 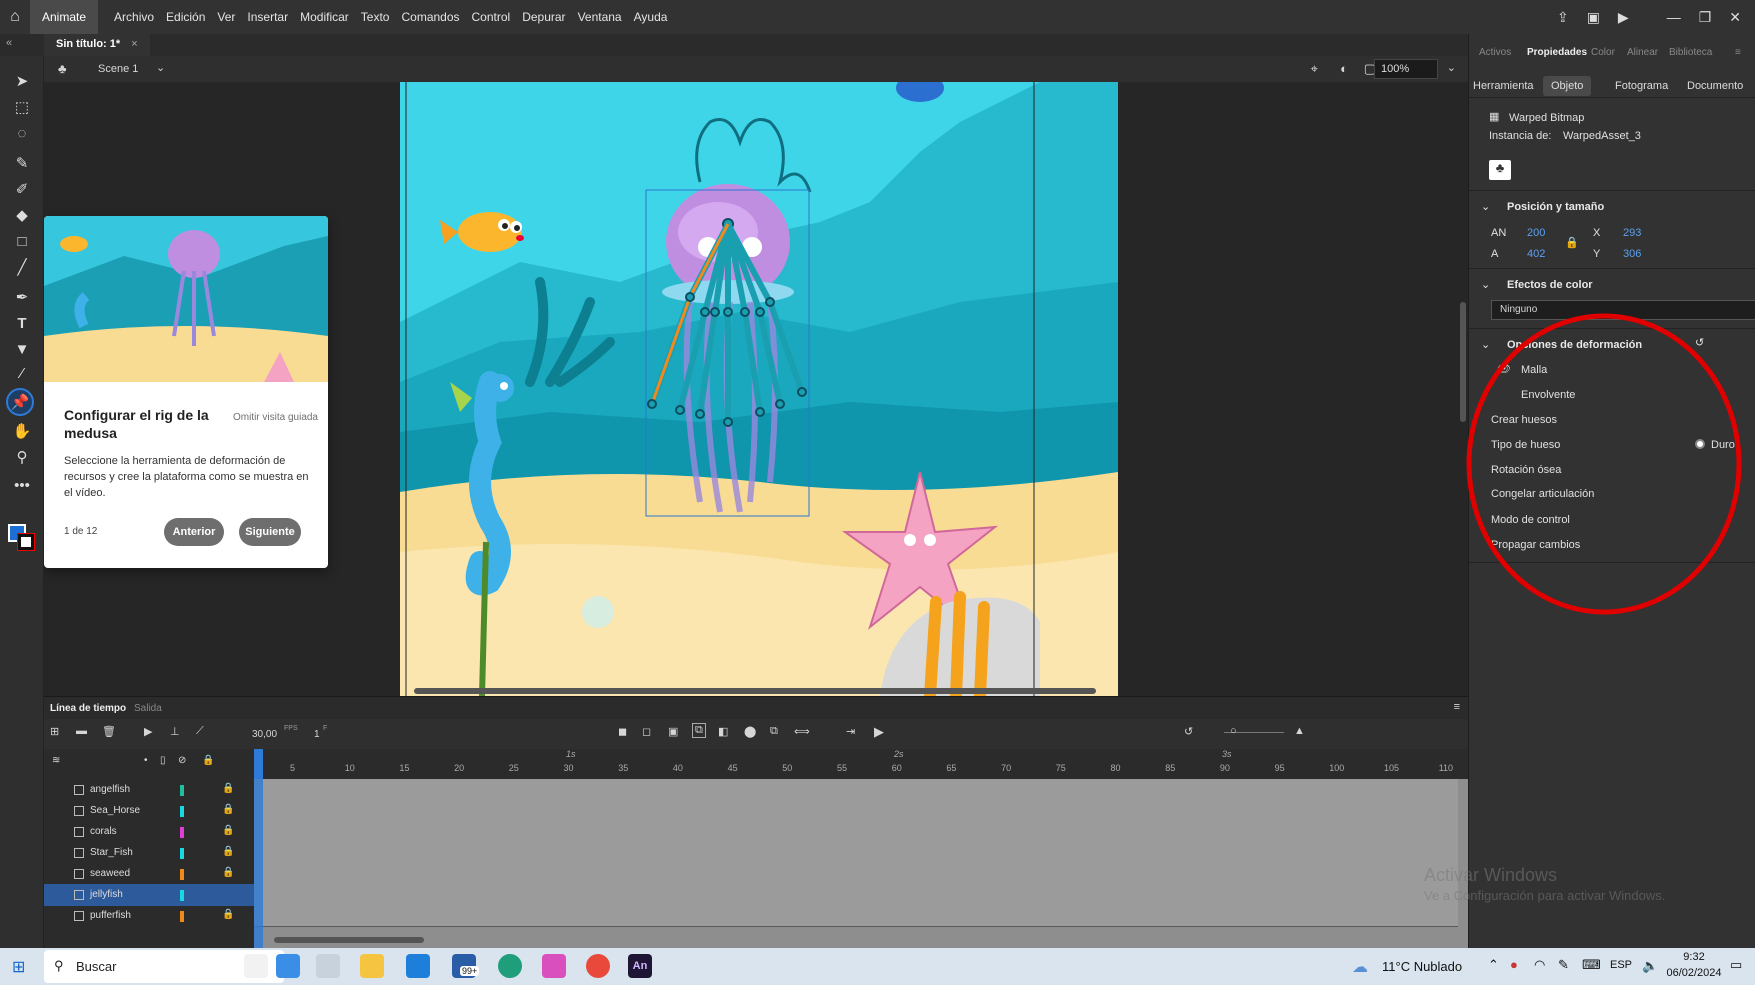 I want to click on previous-button: Anterior, so click(x=194, y=532).